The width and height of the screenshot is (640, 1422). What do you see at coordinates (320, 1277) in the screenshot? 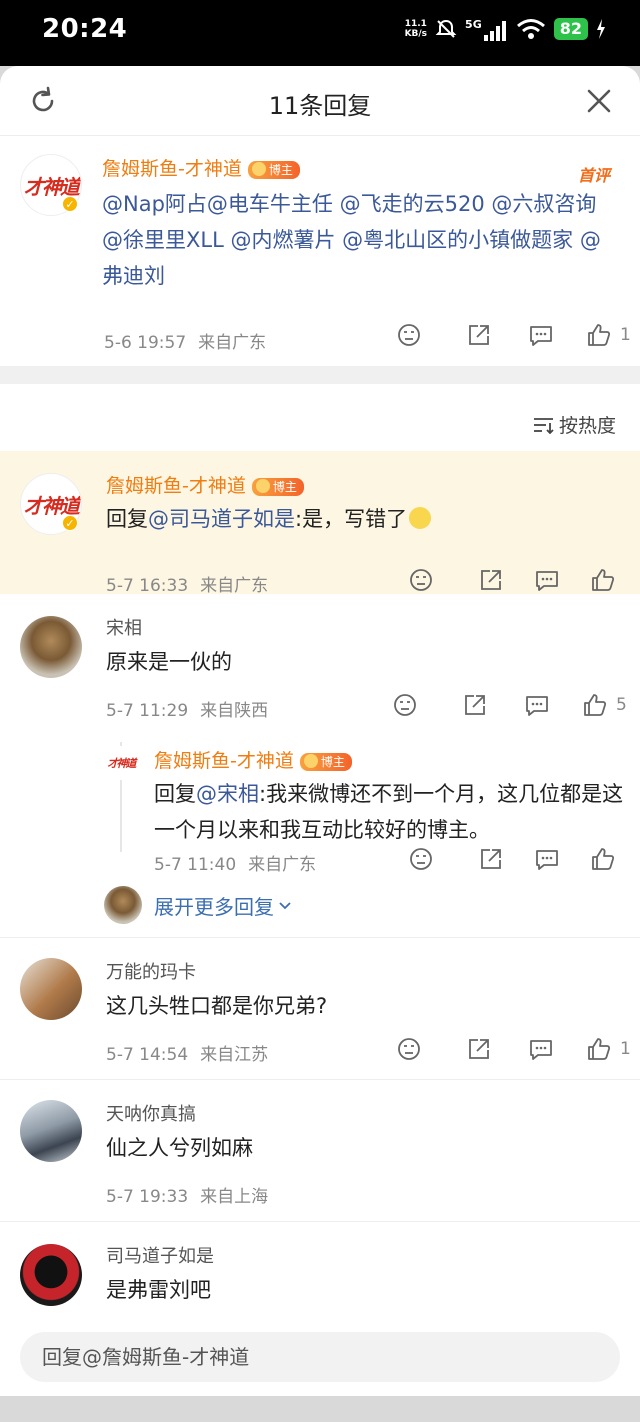
I see `list-item: 司马道子如是 是弗雷刘吧` at bounding box center [320, 1277].